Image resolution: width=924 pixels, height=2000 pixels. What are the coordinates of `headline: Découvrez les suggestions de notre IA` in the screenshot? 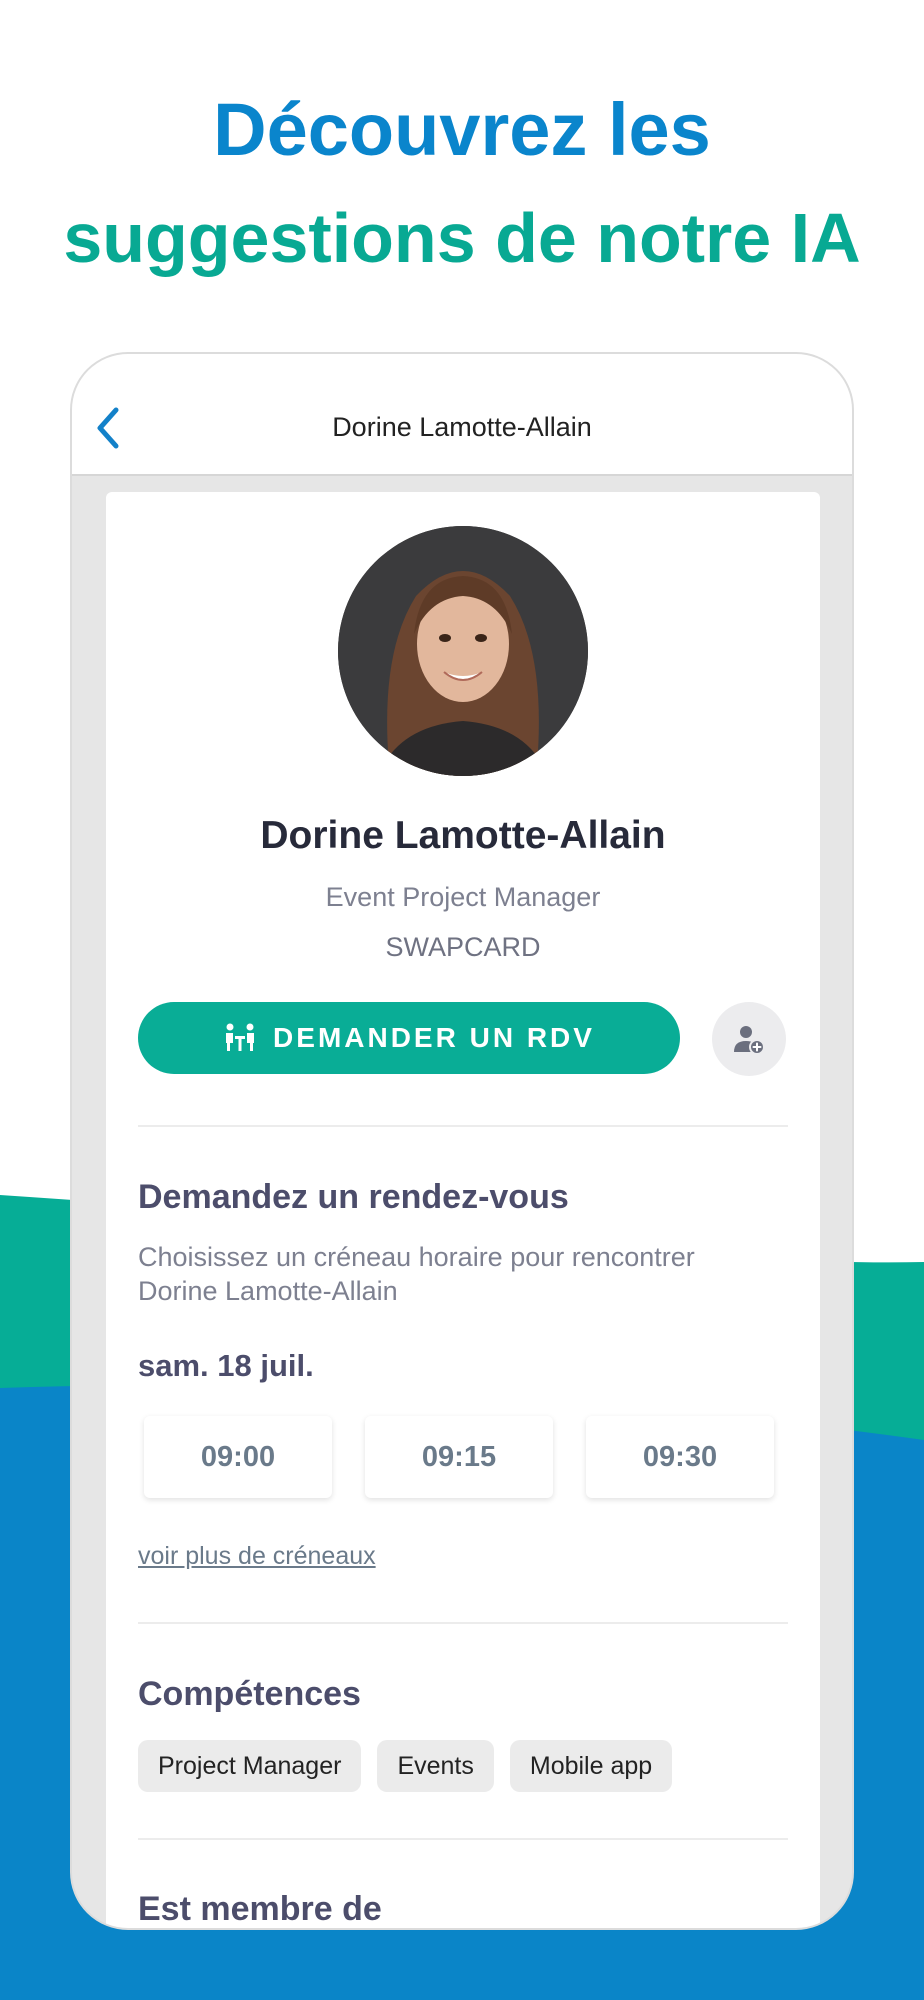 It's located at (462, 184).